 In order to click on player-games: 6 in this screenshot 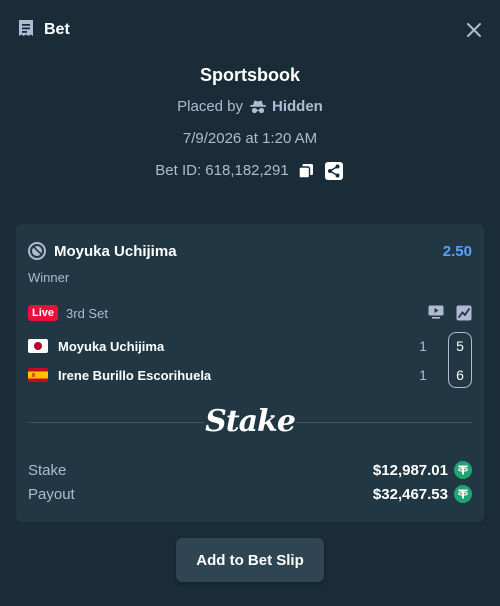, I will do `click(460, 375)`.